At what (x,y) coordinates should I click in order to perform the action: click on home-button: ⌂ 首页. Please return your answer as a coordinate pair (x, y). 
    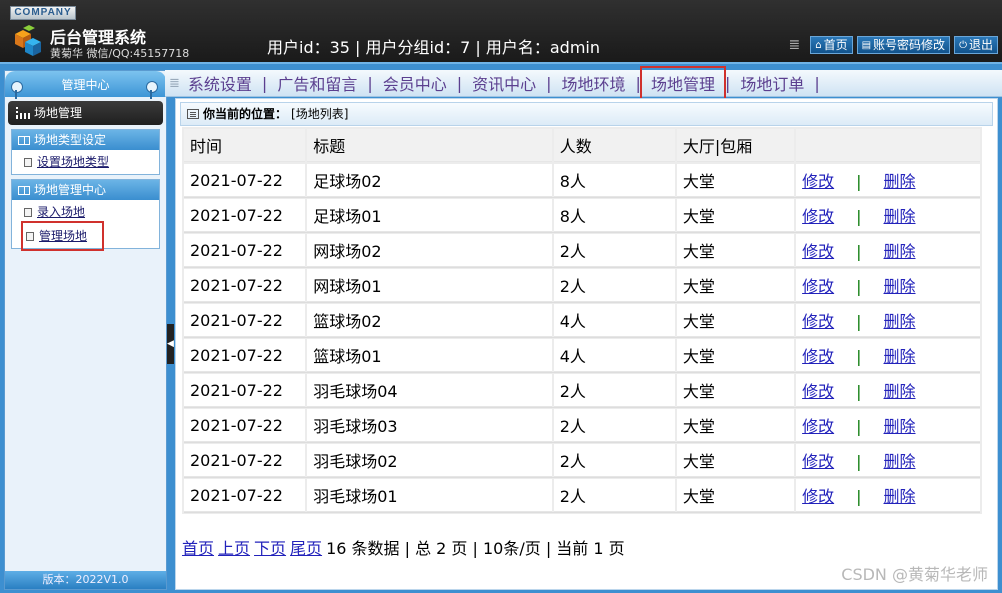
    Looking at the image, I should click on (831, 45).